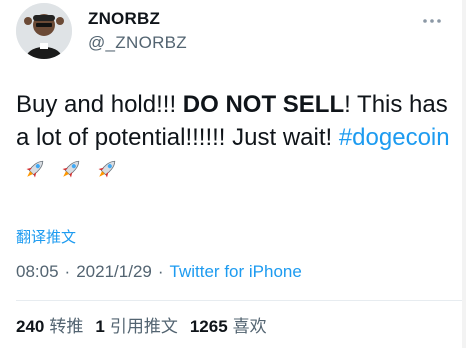 The height and width of the screenshot is (348, 466). I want to click on retweets-stat: 240 转推, so click(49, 326).